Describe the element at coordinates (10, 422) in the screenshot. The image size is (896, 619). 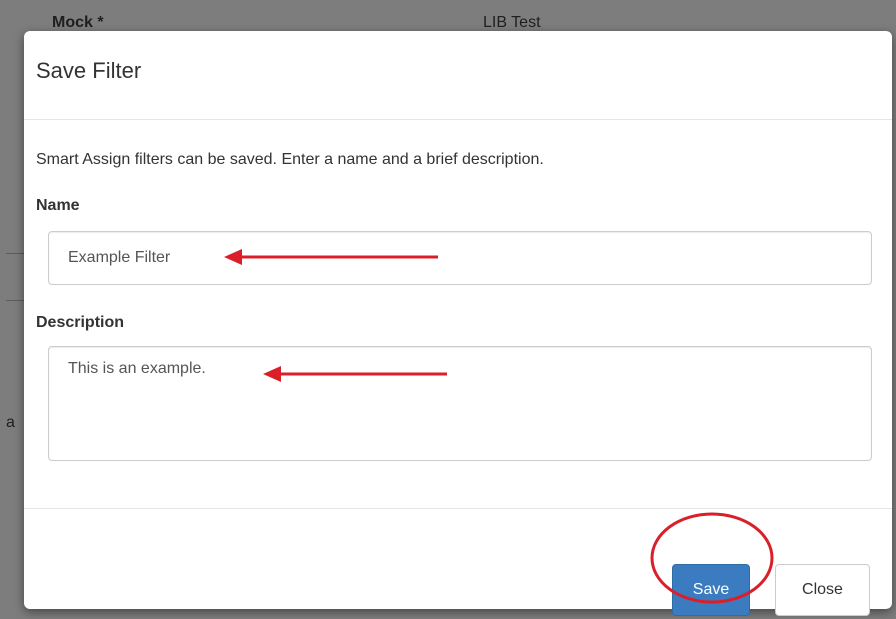
I see `background-text-fragment: a` at that location.